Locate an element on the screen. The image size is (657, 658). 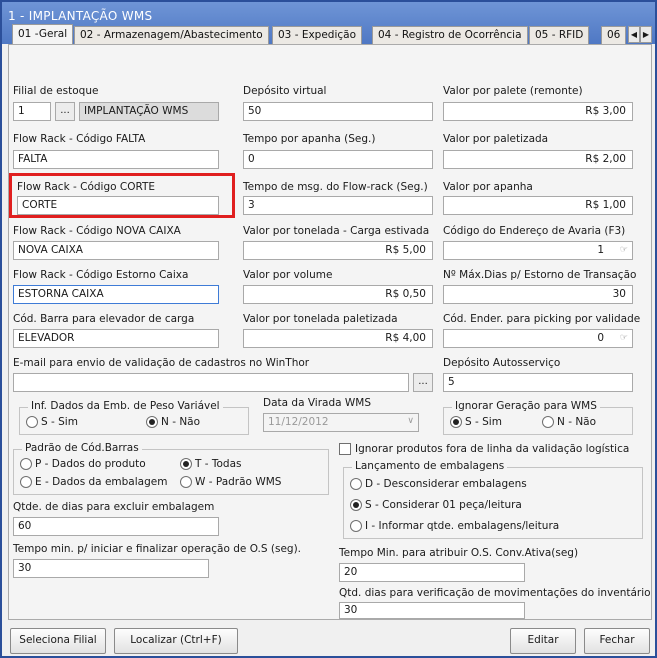
valor-apanha-input: R$ 1,00 is located at coordinates (538, 205).